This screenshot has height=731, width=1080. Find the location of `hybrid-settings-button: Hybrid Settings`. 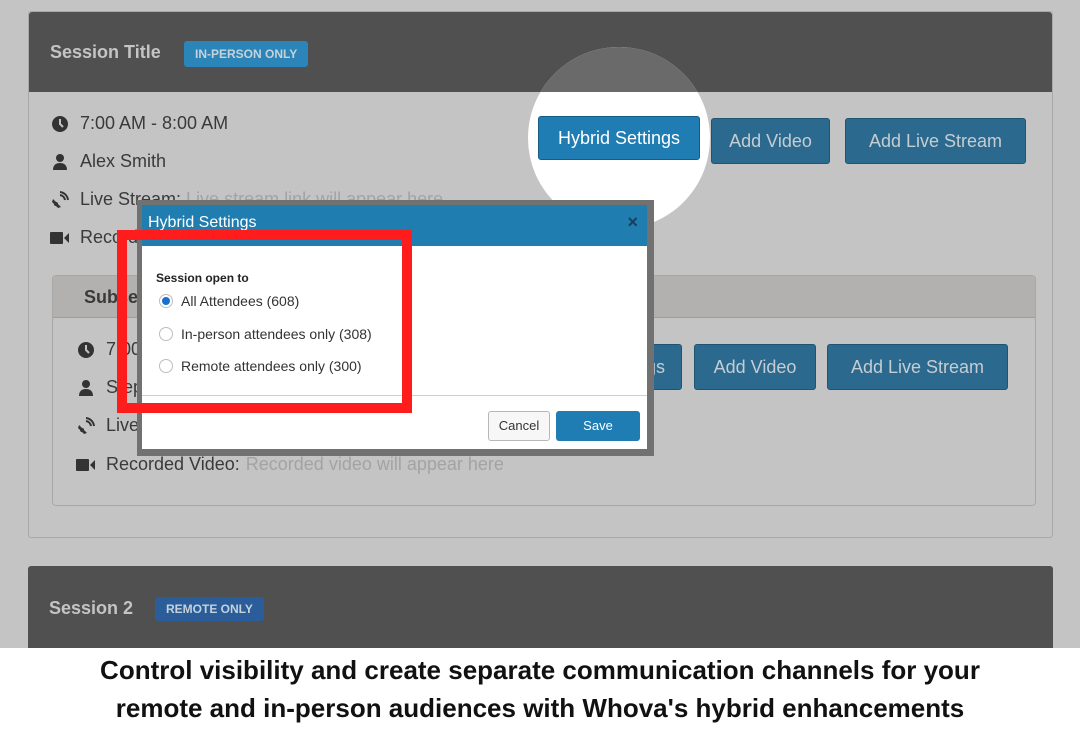

hybrid-settings-button: Hybrid Settings is located at coordinates (619, 138).